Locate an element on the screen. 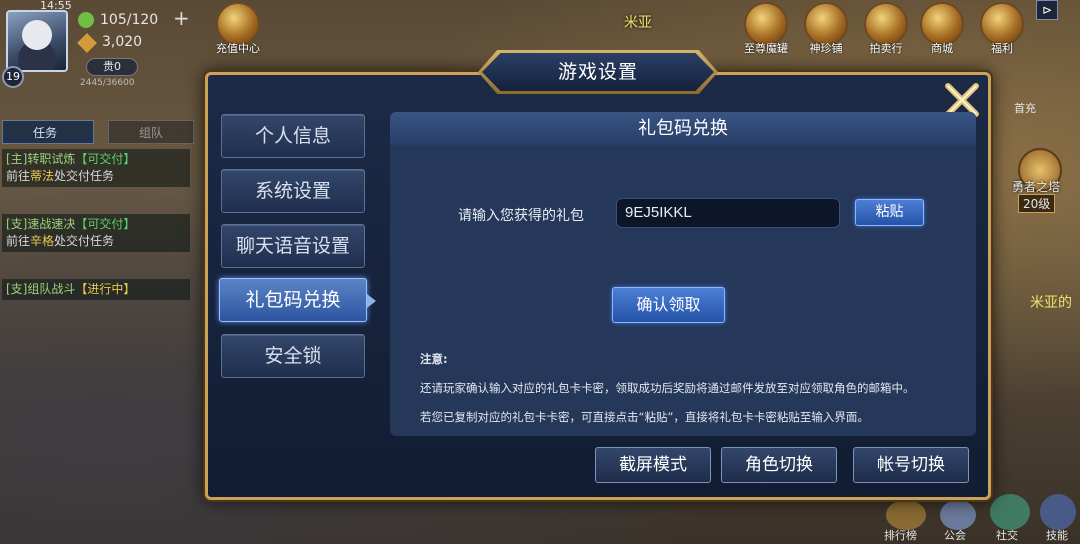  npc-name: 米亚 is located at coordinates (638, 23).